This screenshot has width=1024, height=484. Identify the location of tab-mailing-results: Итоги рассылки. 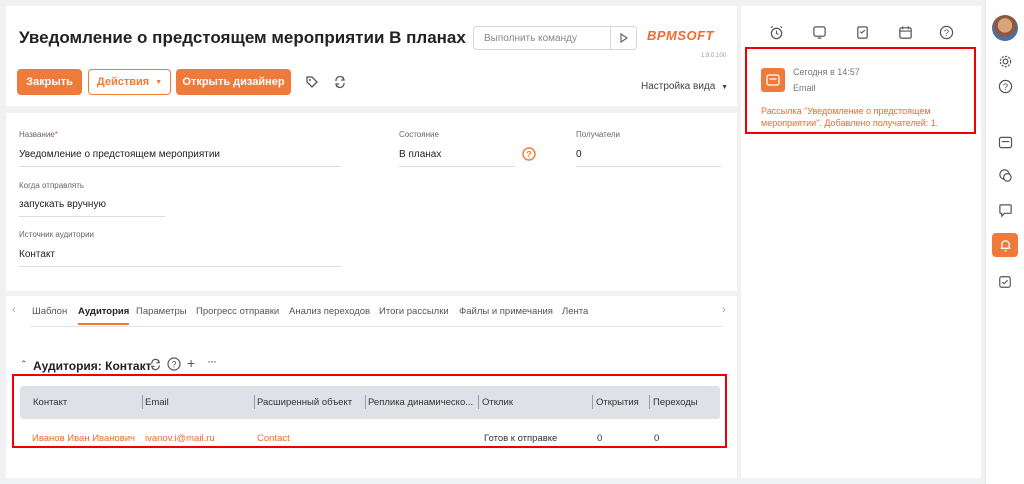
(414, 311).